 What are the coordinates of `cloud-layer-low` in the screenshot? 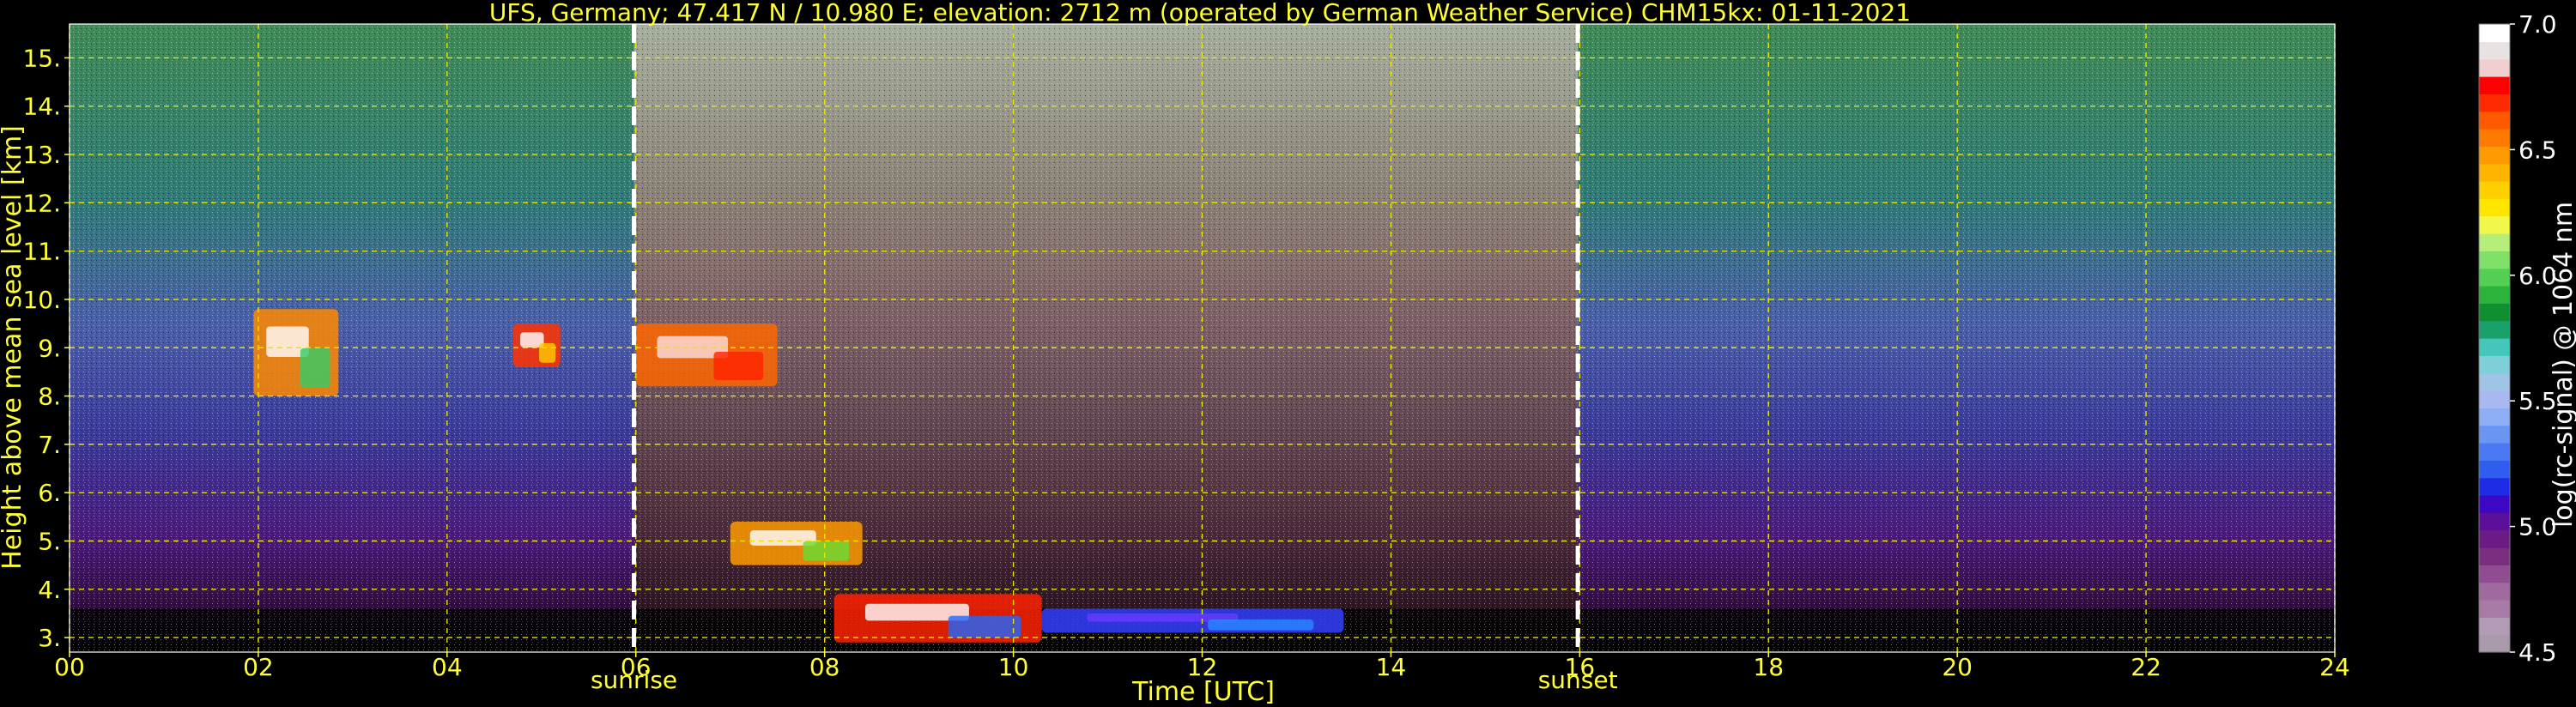 It's located at (796, 543).